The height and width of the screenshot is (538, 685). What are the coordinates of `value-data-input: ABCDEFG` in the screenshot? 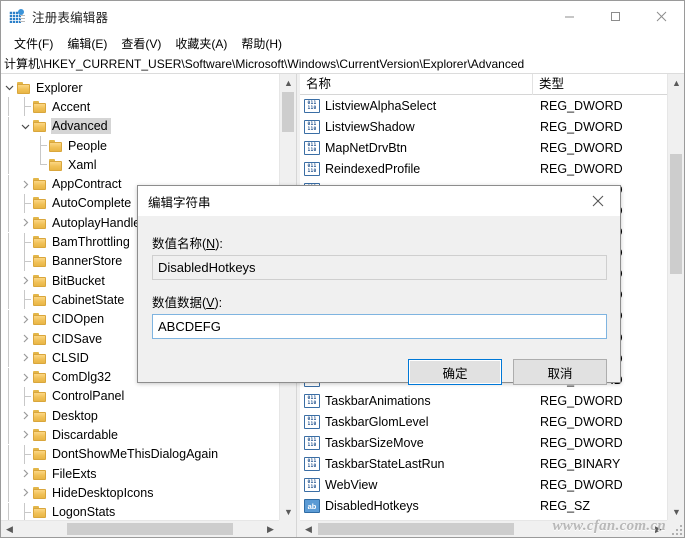 It's located at (379, 326).